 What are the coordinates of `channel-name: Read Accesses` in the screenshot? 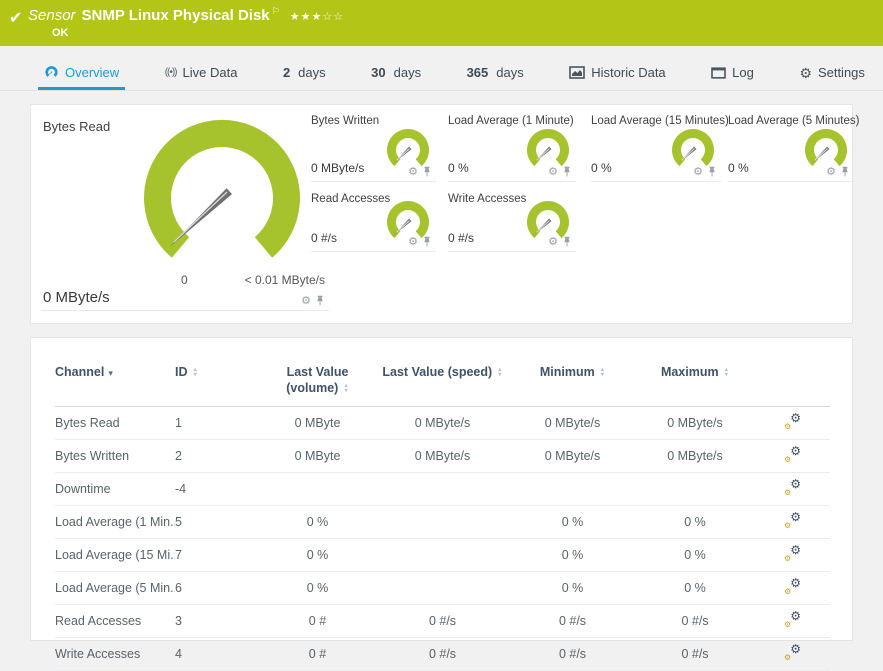 It's located at (115, 621).